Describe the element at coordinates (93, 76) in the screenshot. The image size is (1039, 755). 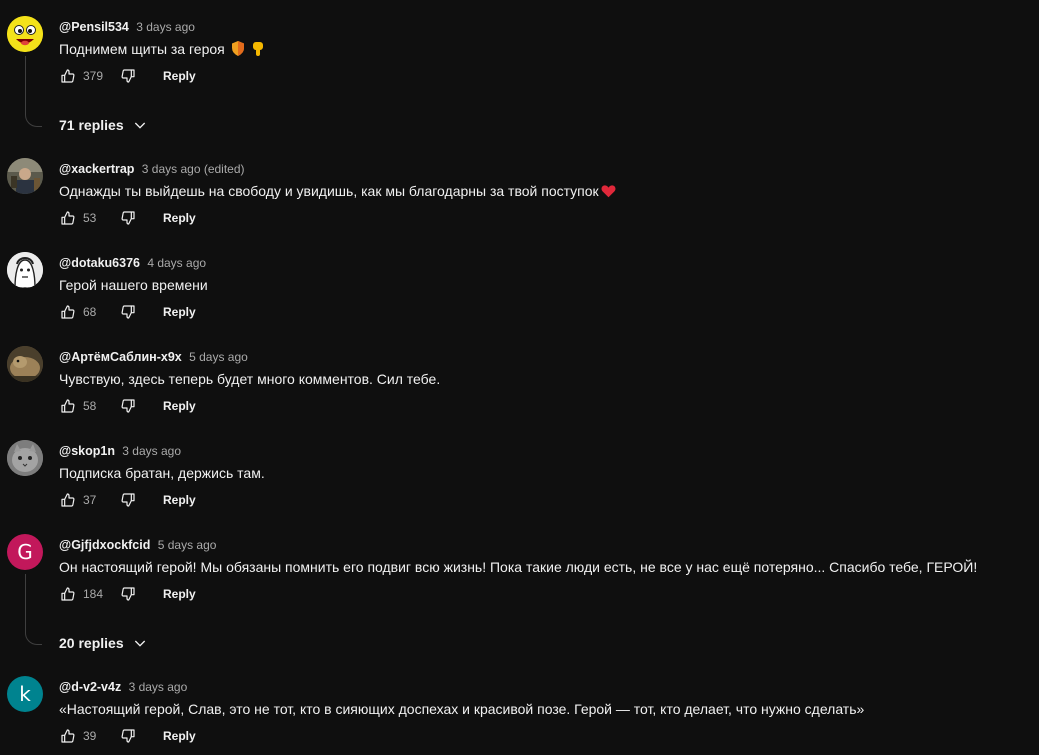
I see `like-count: 379` at that location.